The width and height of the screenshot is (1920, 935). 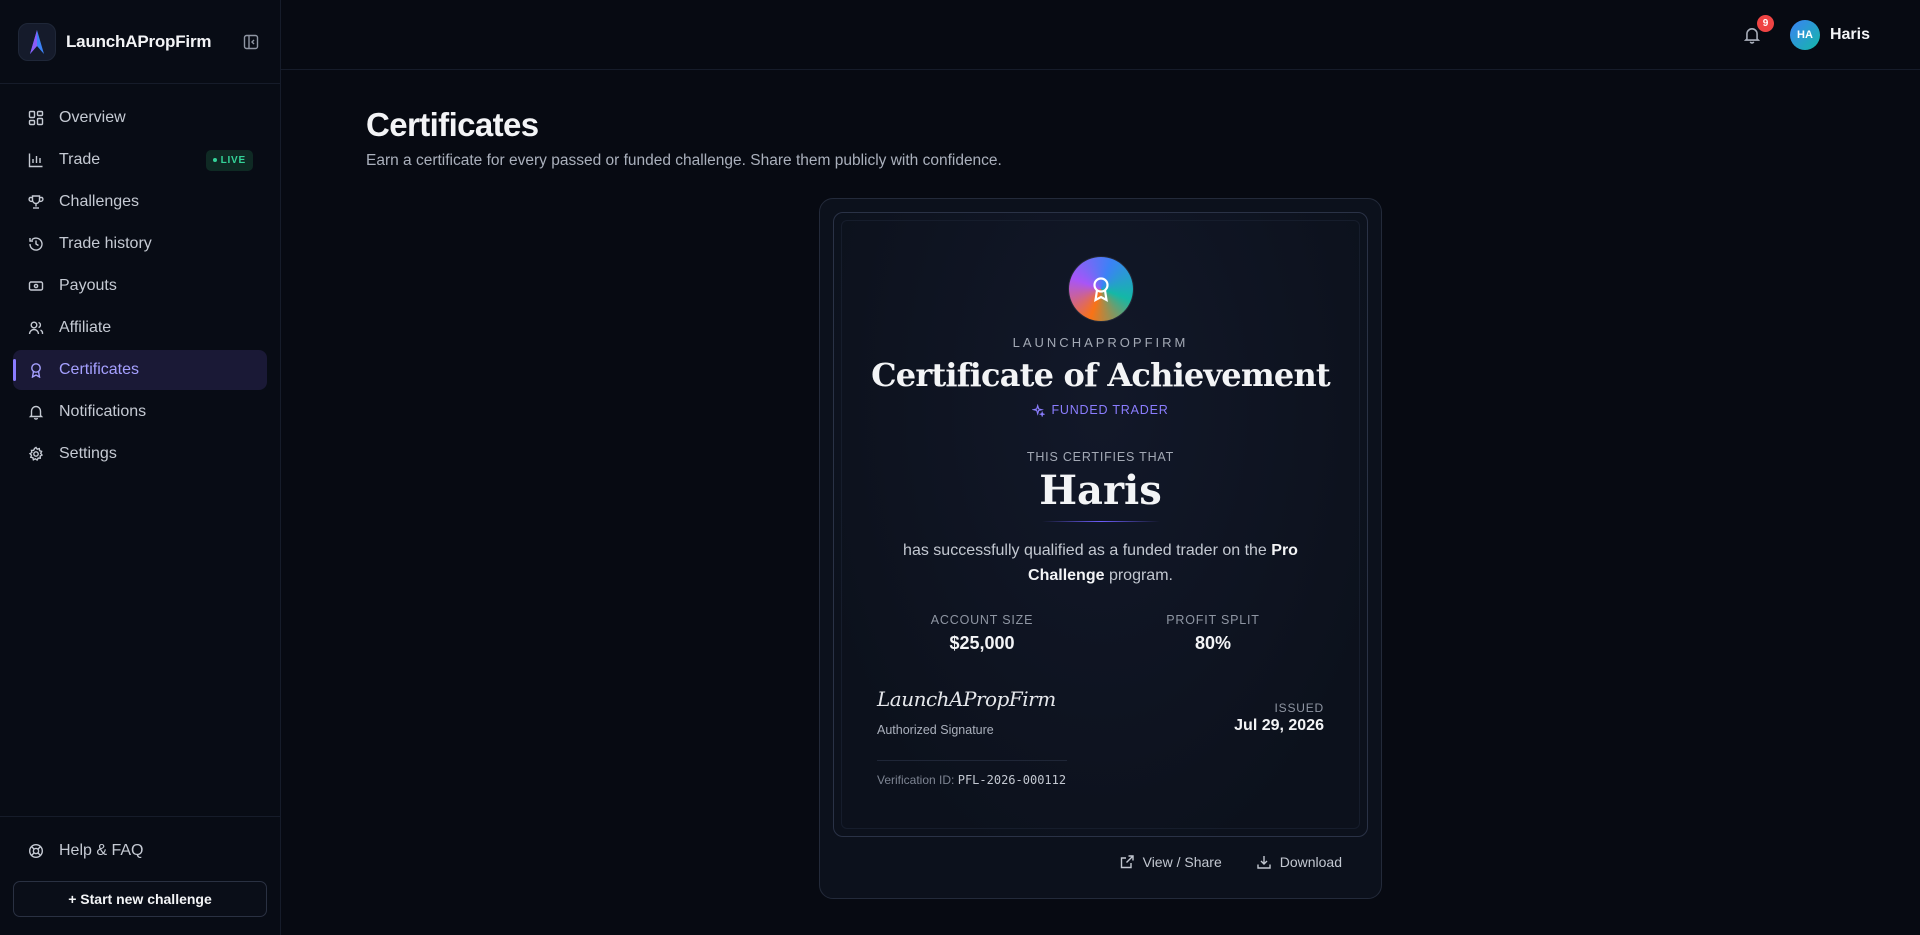 I want to click on sparkles-icon, so click(x=1039, y=410).